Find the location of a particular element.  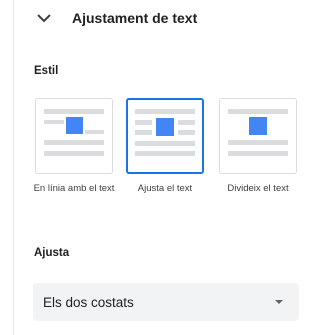

chevron-down-icon is located at coordinates (44, 18).